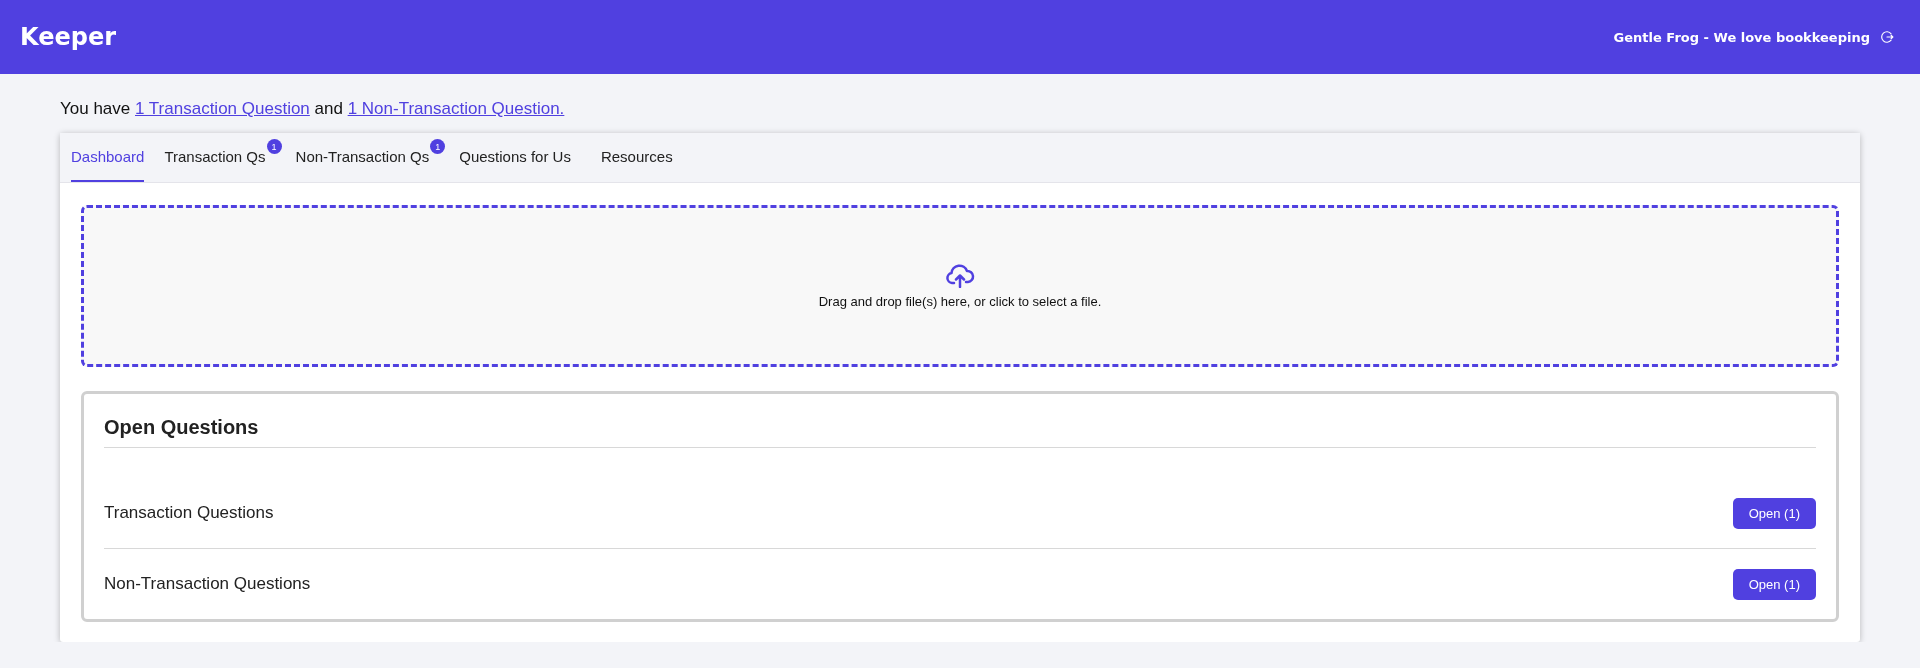  I want to click on logout-icon, so click(1887, 37).